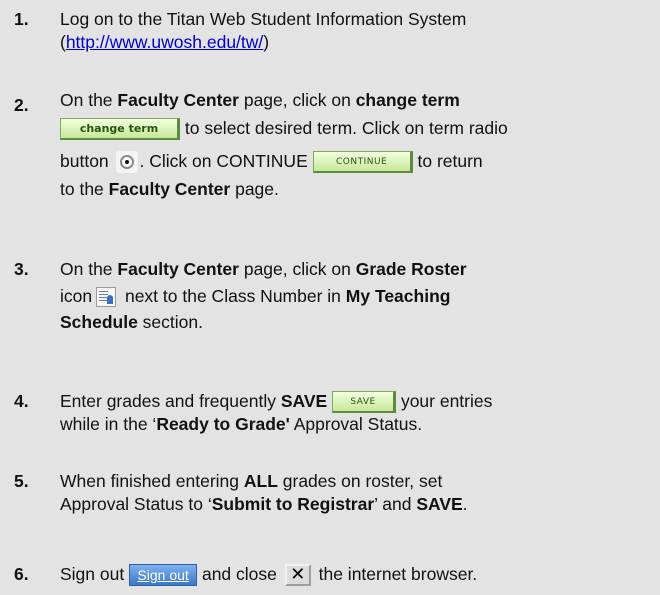  I want to click on grade-roster-icon, so click(106, 297).